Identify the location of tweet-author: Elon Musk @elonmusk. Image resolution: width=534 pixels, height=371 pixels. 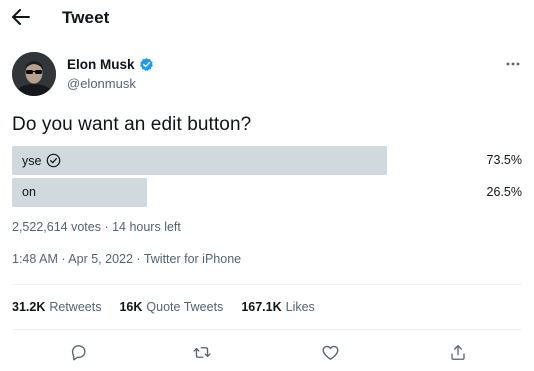
(267, 75).